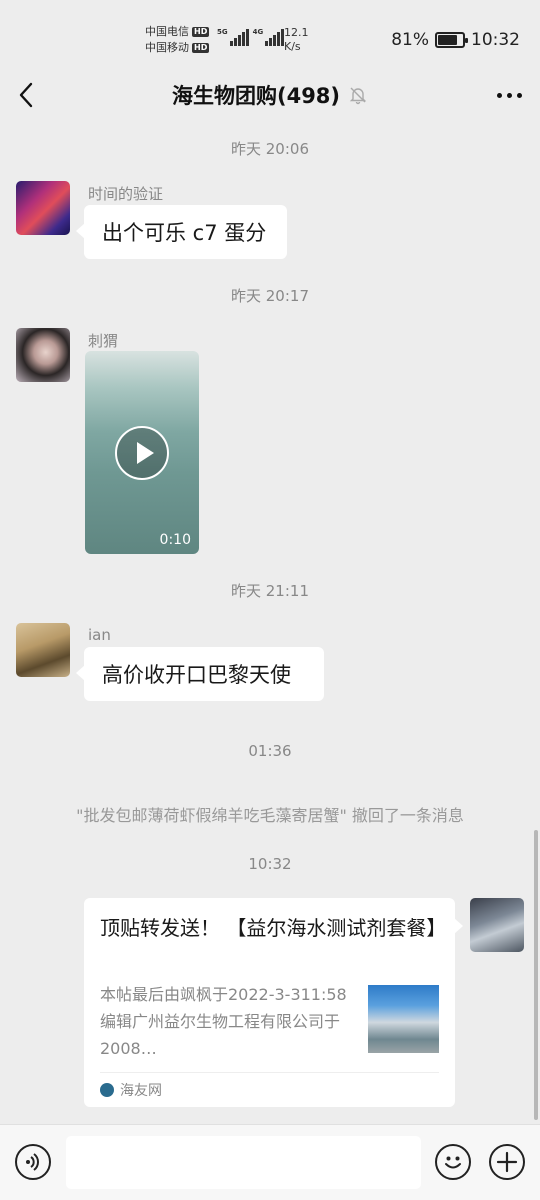 This screenshot has height=1200, width=540. I want to click on timestamp: 昨天 21:11, so click(270, 591).